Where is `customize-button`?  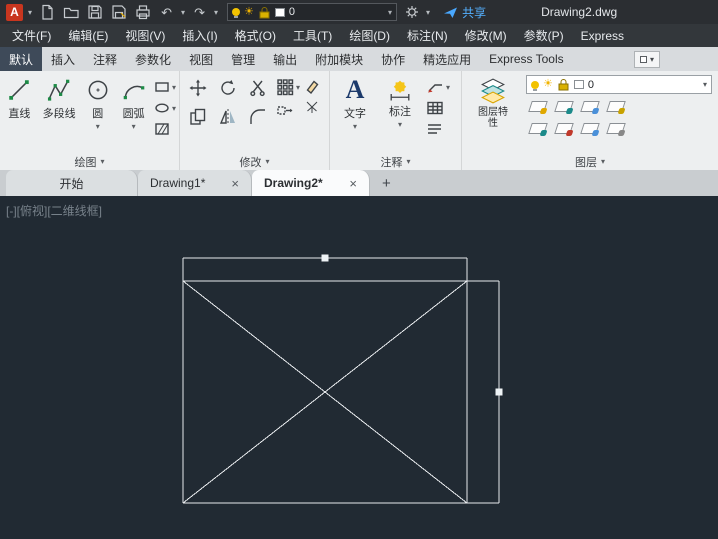
customize-button is located at coordinates (411, 12).